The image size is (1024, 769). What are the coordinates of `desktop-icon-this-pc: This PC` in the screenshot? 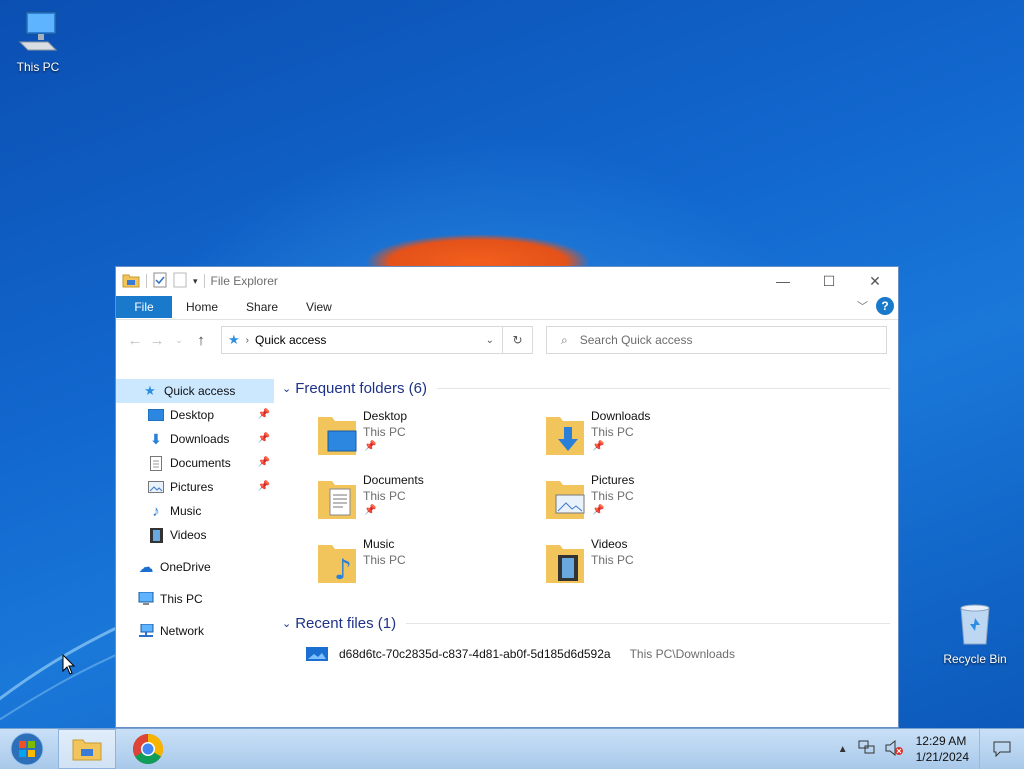 It's located at (38, 41).